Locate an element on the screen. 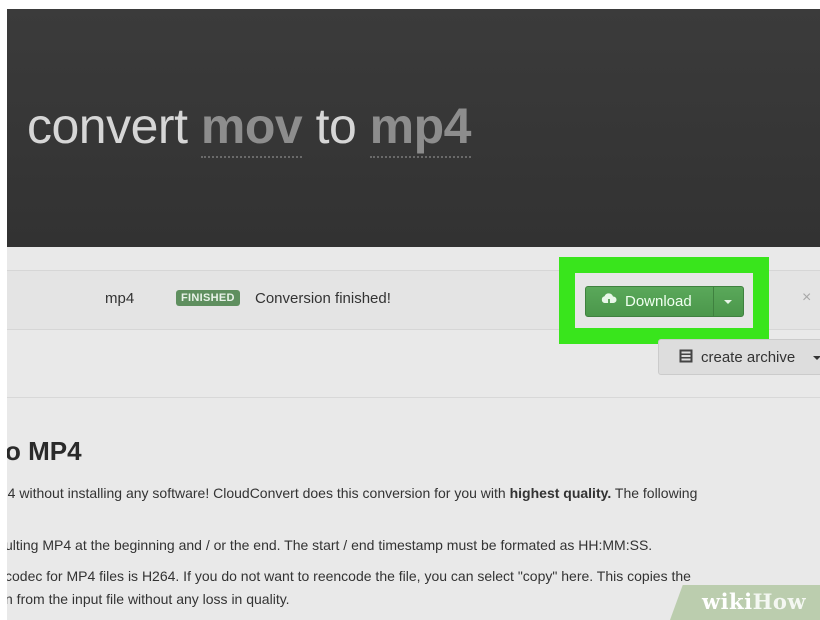 This screenshot has height=620, width=820. download-button: Download is located at coordinates (664, 301).